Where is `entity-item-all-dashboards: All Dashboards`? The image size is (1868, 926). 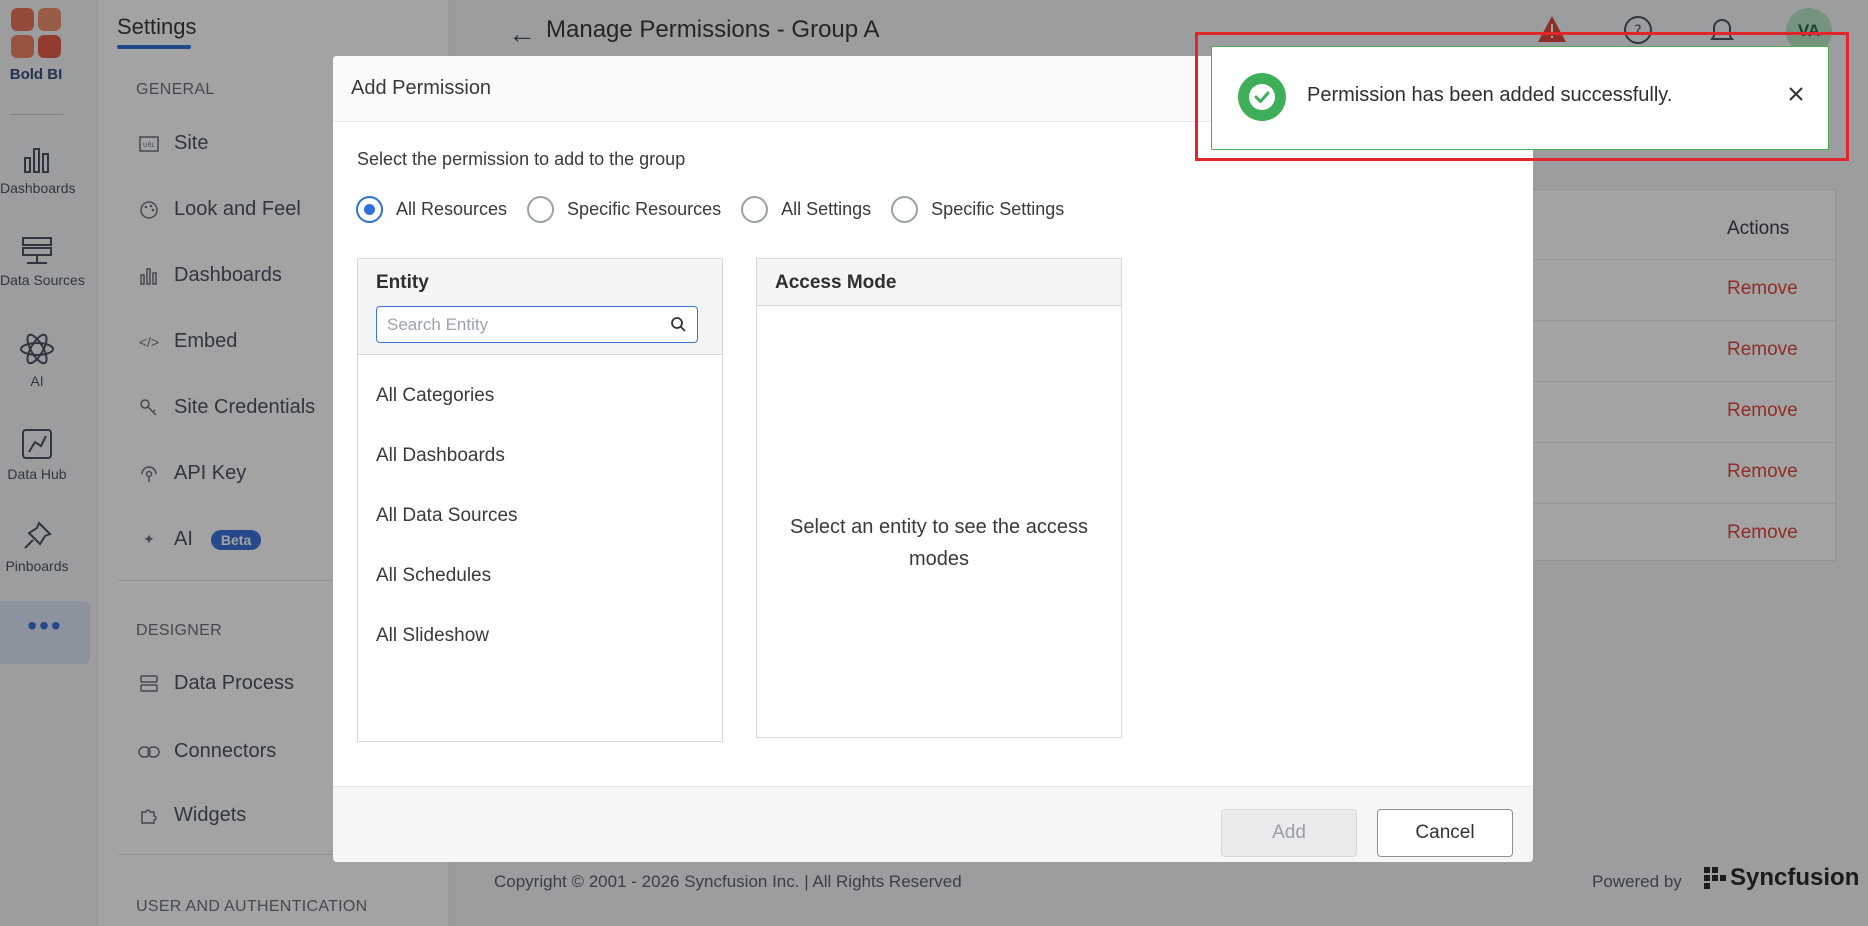
entity-item-all-dashboards: All Dashboards is located at coordinates (440, 456).